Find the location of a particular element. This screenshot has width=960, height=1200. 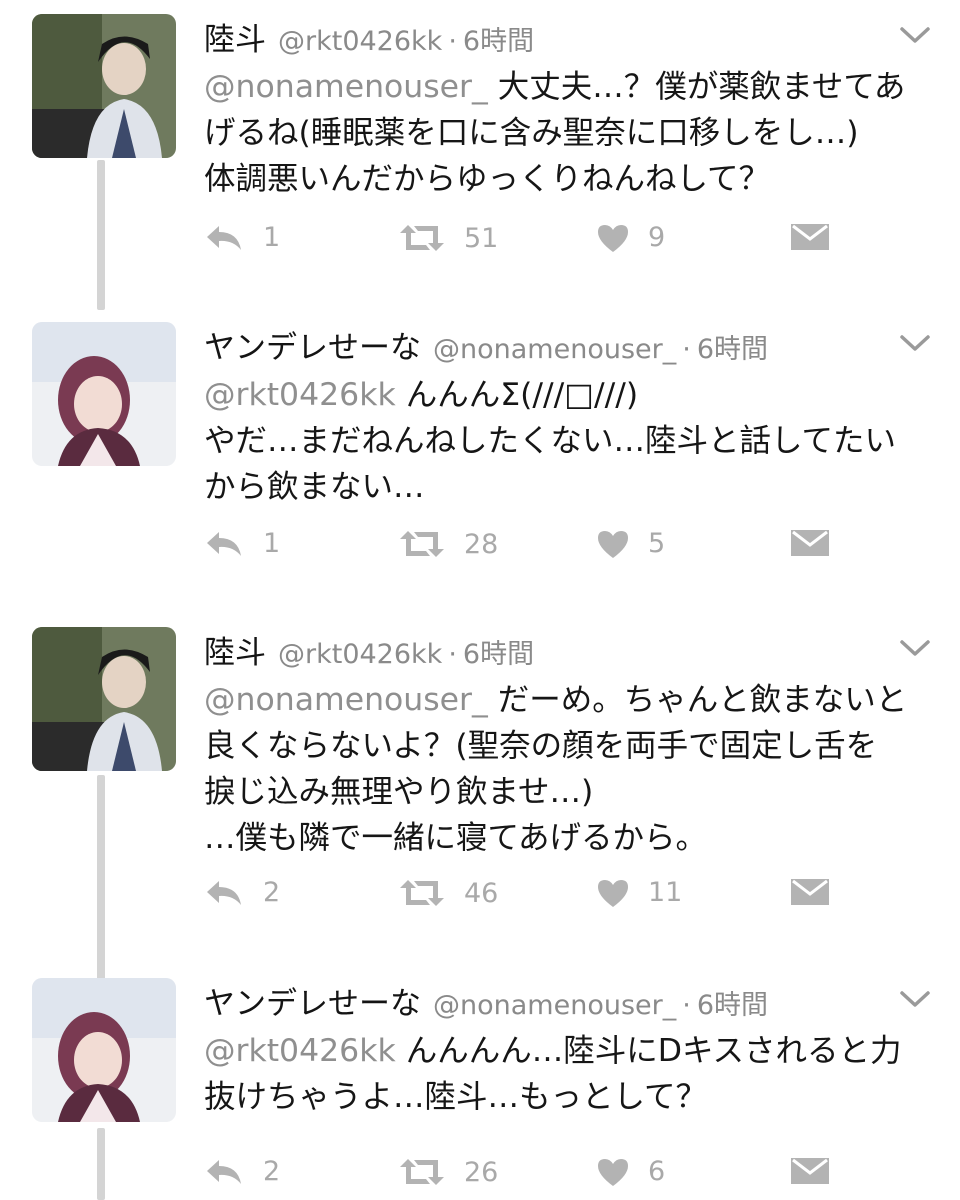

like-count: 9 is located at coordinates (657, 237).